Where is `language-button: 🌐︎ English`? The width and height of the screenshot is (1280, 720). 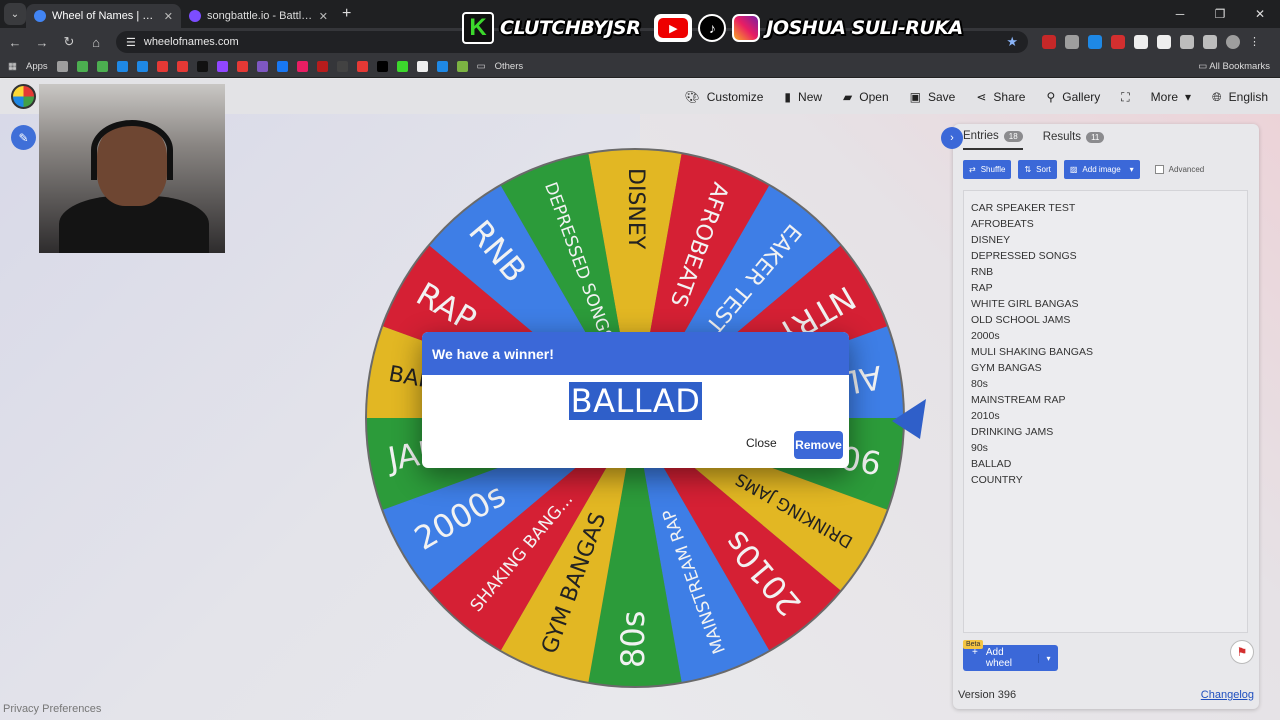
language-button: 🌐︎ English is located at coordinates (1240, 97).